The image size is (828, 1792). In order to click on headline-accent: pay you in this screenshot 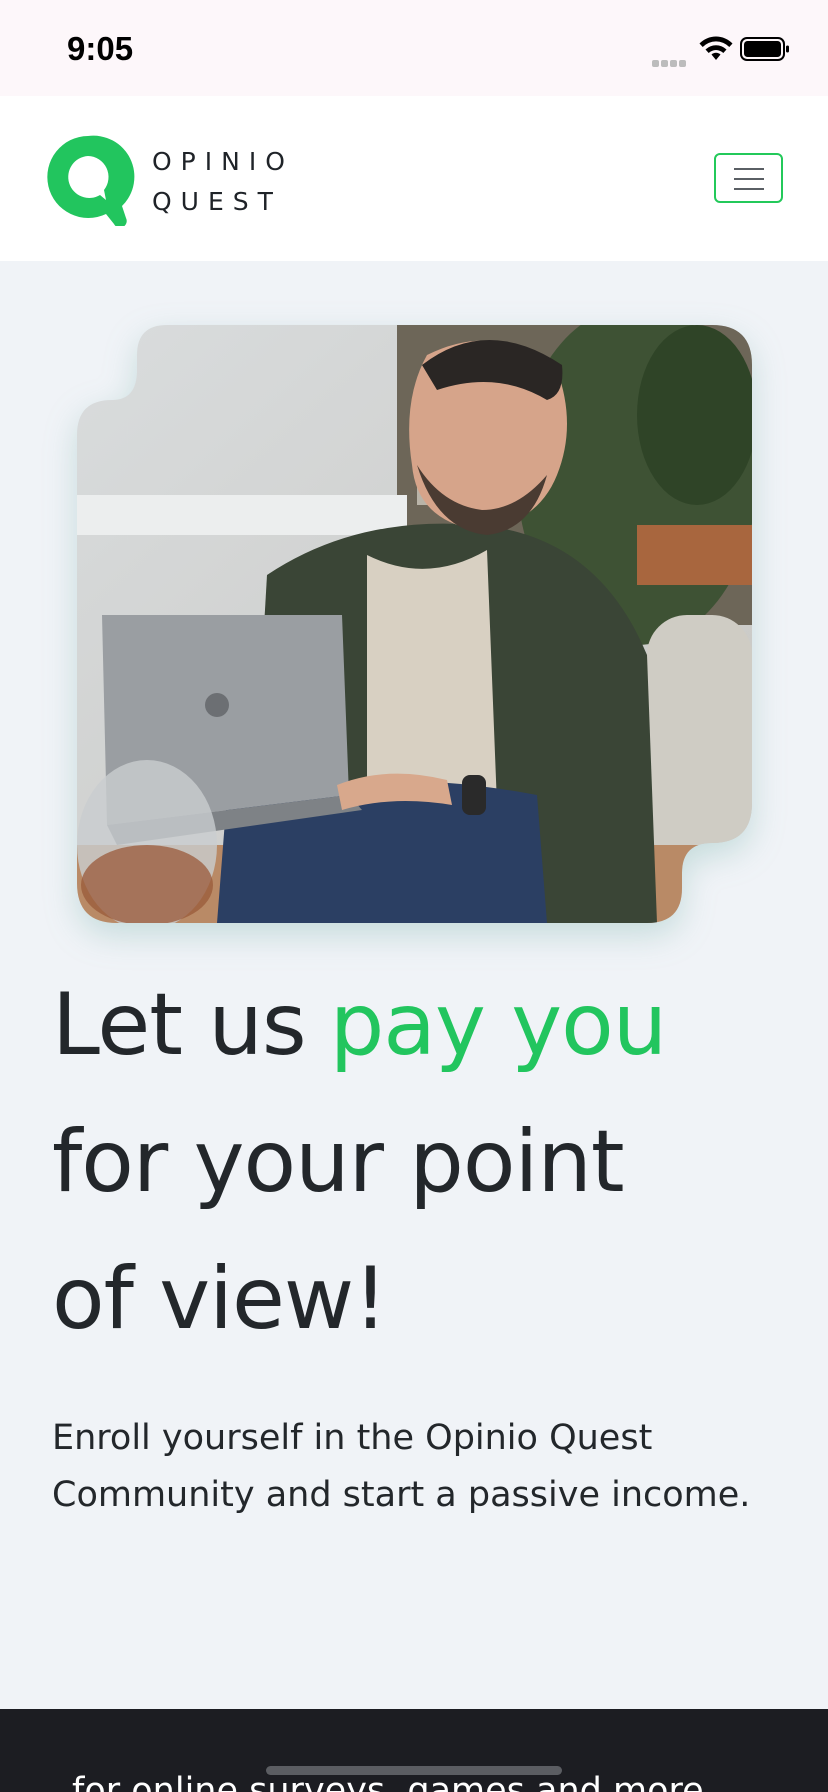, I will do `click(498, 1025)`.